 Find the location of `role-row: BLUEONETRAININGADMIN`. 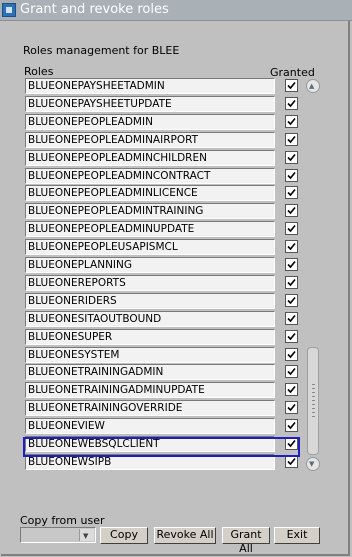

role-row: BLUEONETRAININGADMIN is located at coordinates (160, 372).